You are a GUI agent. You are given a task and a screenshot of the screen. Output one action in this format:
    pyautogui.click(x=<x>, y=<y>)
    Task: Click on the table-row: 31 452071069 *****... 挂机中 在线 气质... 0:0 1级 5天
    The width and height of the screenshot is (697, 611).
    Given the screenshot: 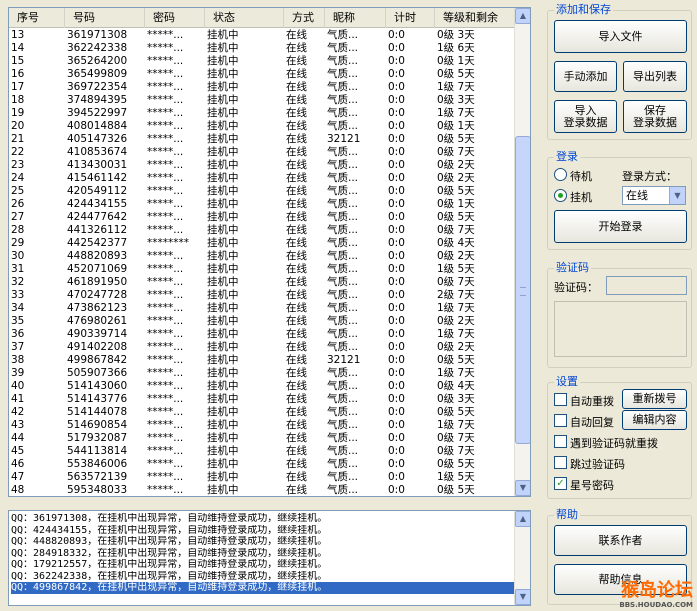 What is the action you would take?
    pyautogui.click(x=262, y=269)
    